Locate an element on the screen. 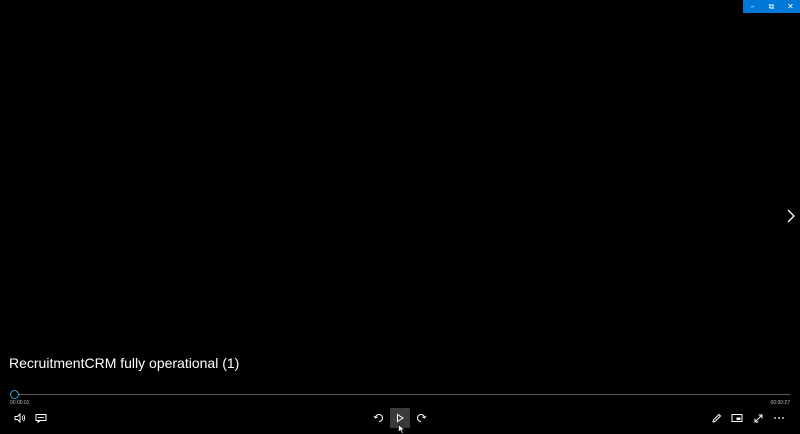 This screenshot has height=434, width=800. volume-button is located at coordinates (20, 418).